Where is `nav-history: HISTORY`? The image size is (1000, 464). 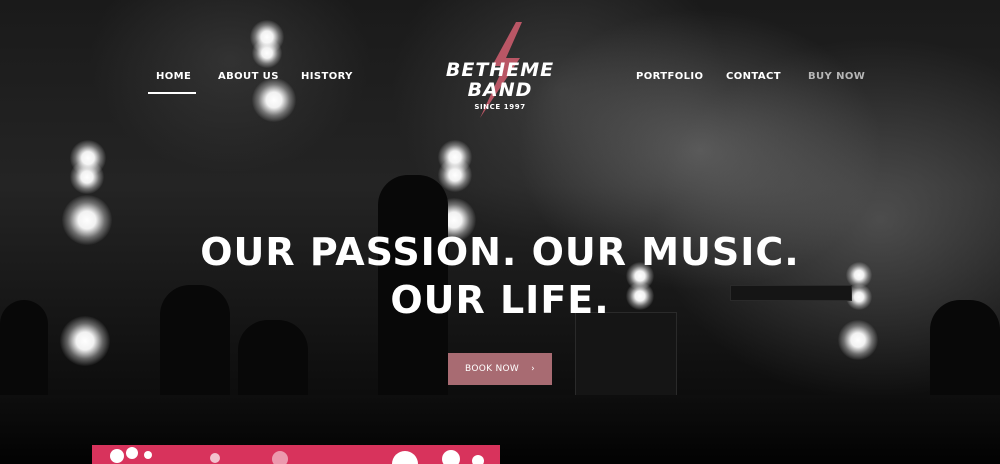
nav-history: HISTORY is located at coordinates (327, 76).